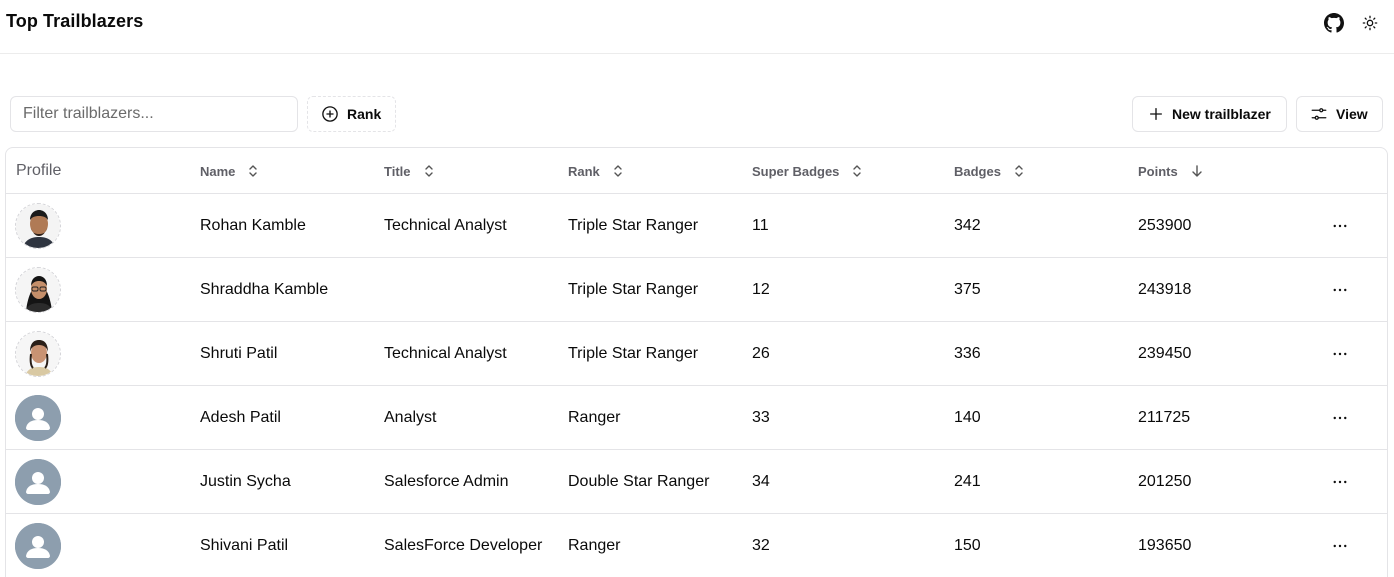 This screenshot has width=1394, height=577. Describe the element at coordinates (1352, 114) in the screenshot. I see `view-options-label: View` at that location.